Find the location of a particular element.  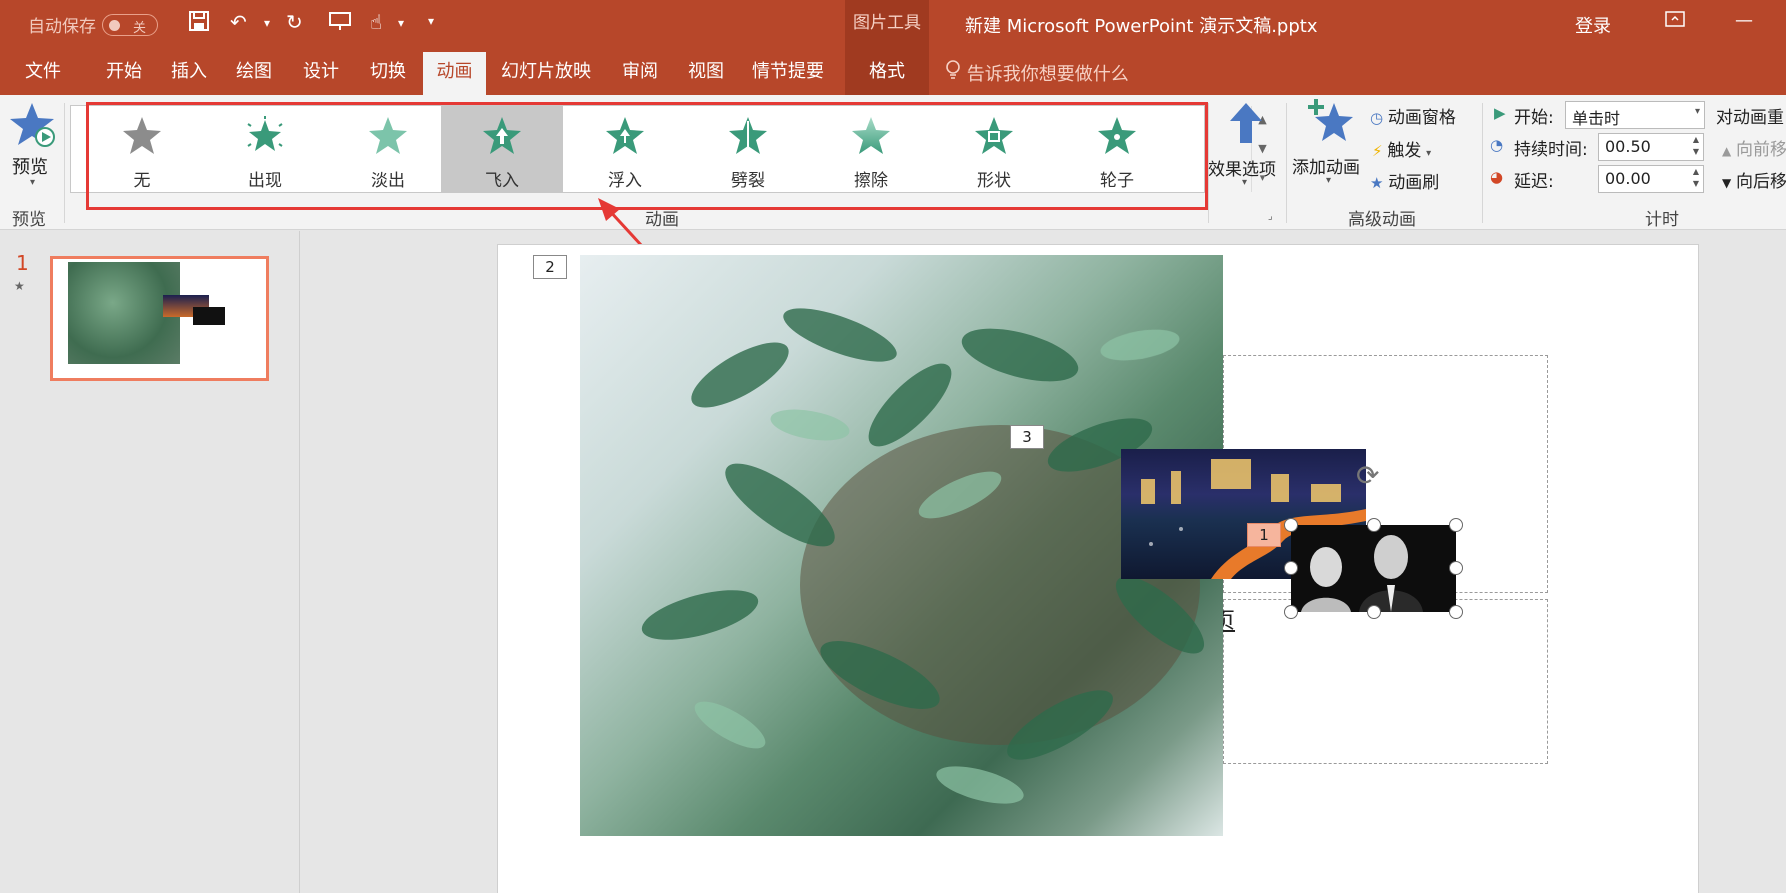

lightbulb-icon is located at coordinates (956, 72).